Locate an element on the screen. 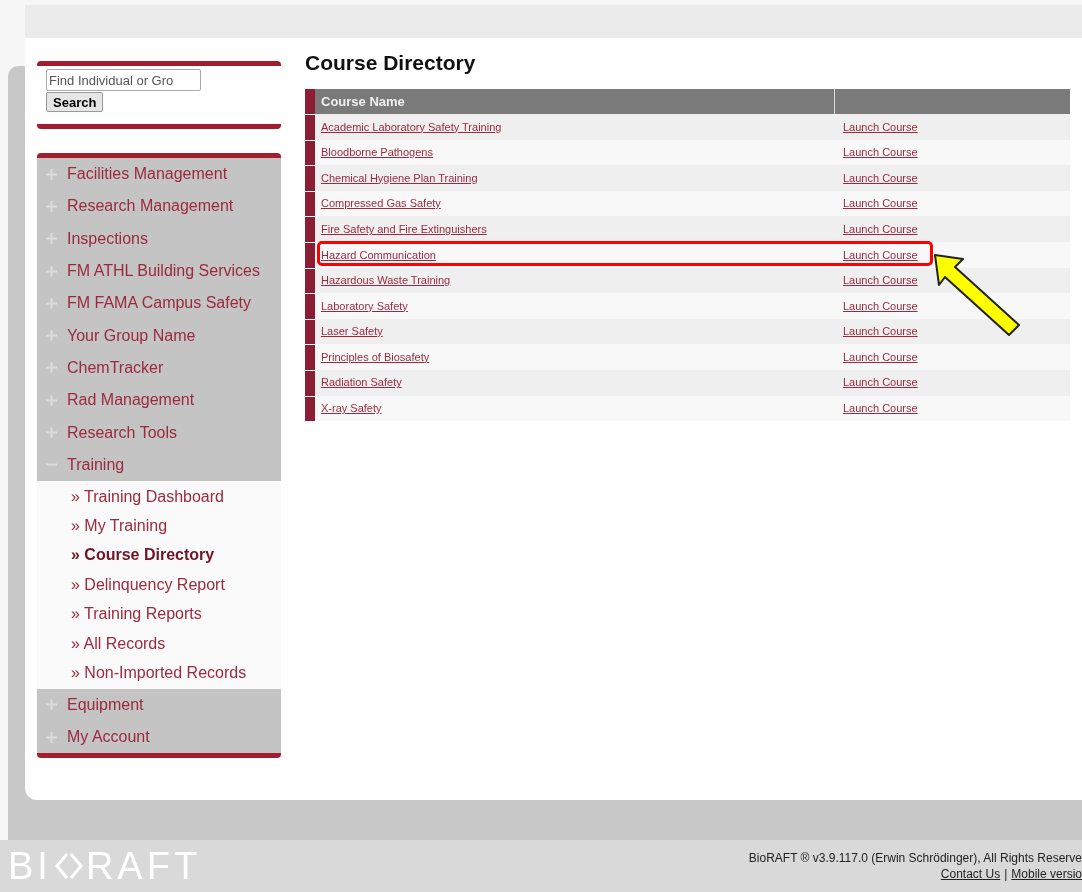 The height and width of the screenshot is (892, 1082). nav-group-item: Rad Management is located at coordinates (159, 400).